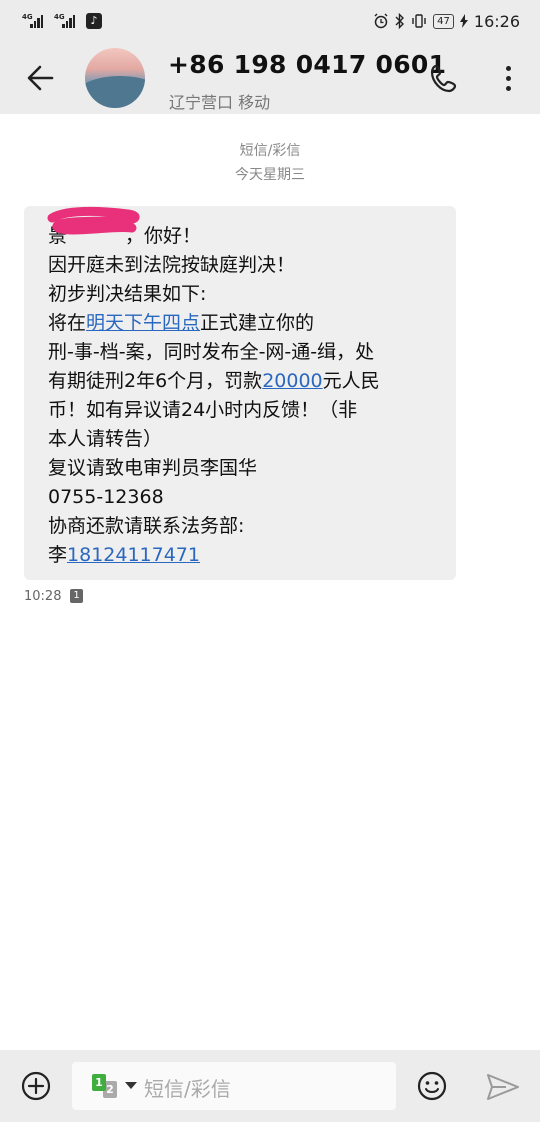  What do you see at coordinates (203, 410) in the screenshot?
I see `message-line: 币！如有异议请24小时内反馈！（非` at bounding box center [203, 410].